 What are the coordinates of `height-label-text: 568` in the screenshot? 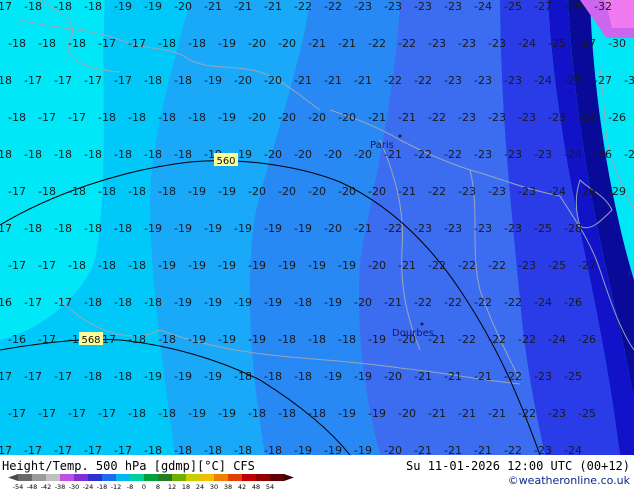 It's located at (90, 340).